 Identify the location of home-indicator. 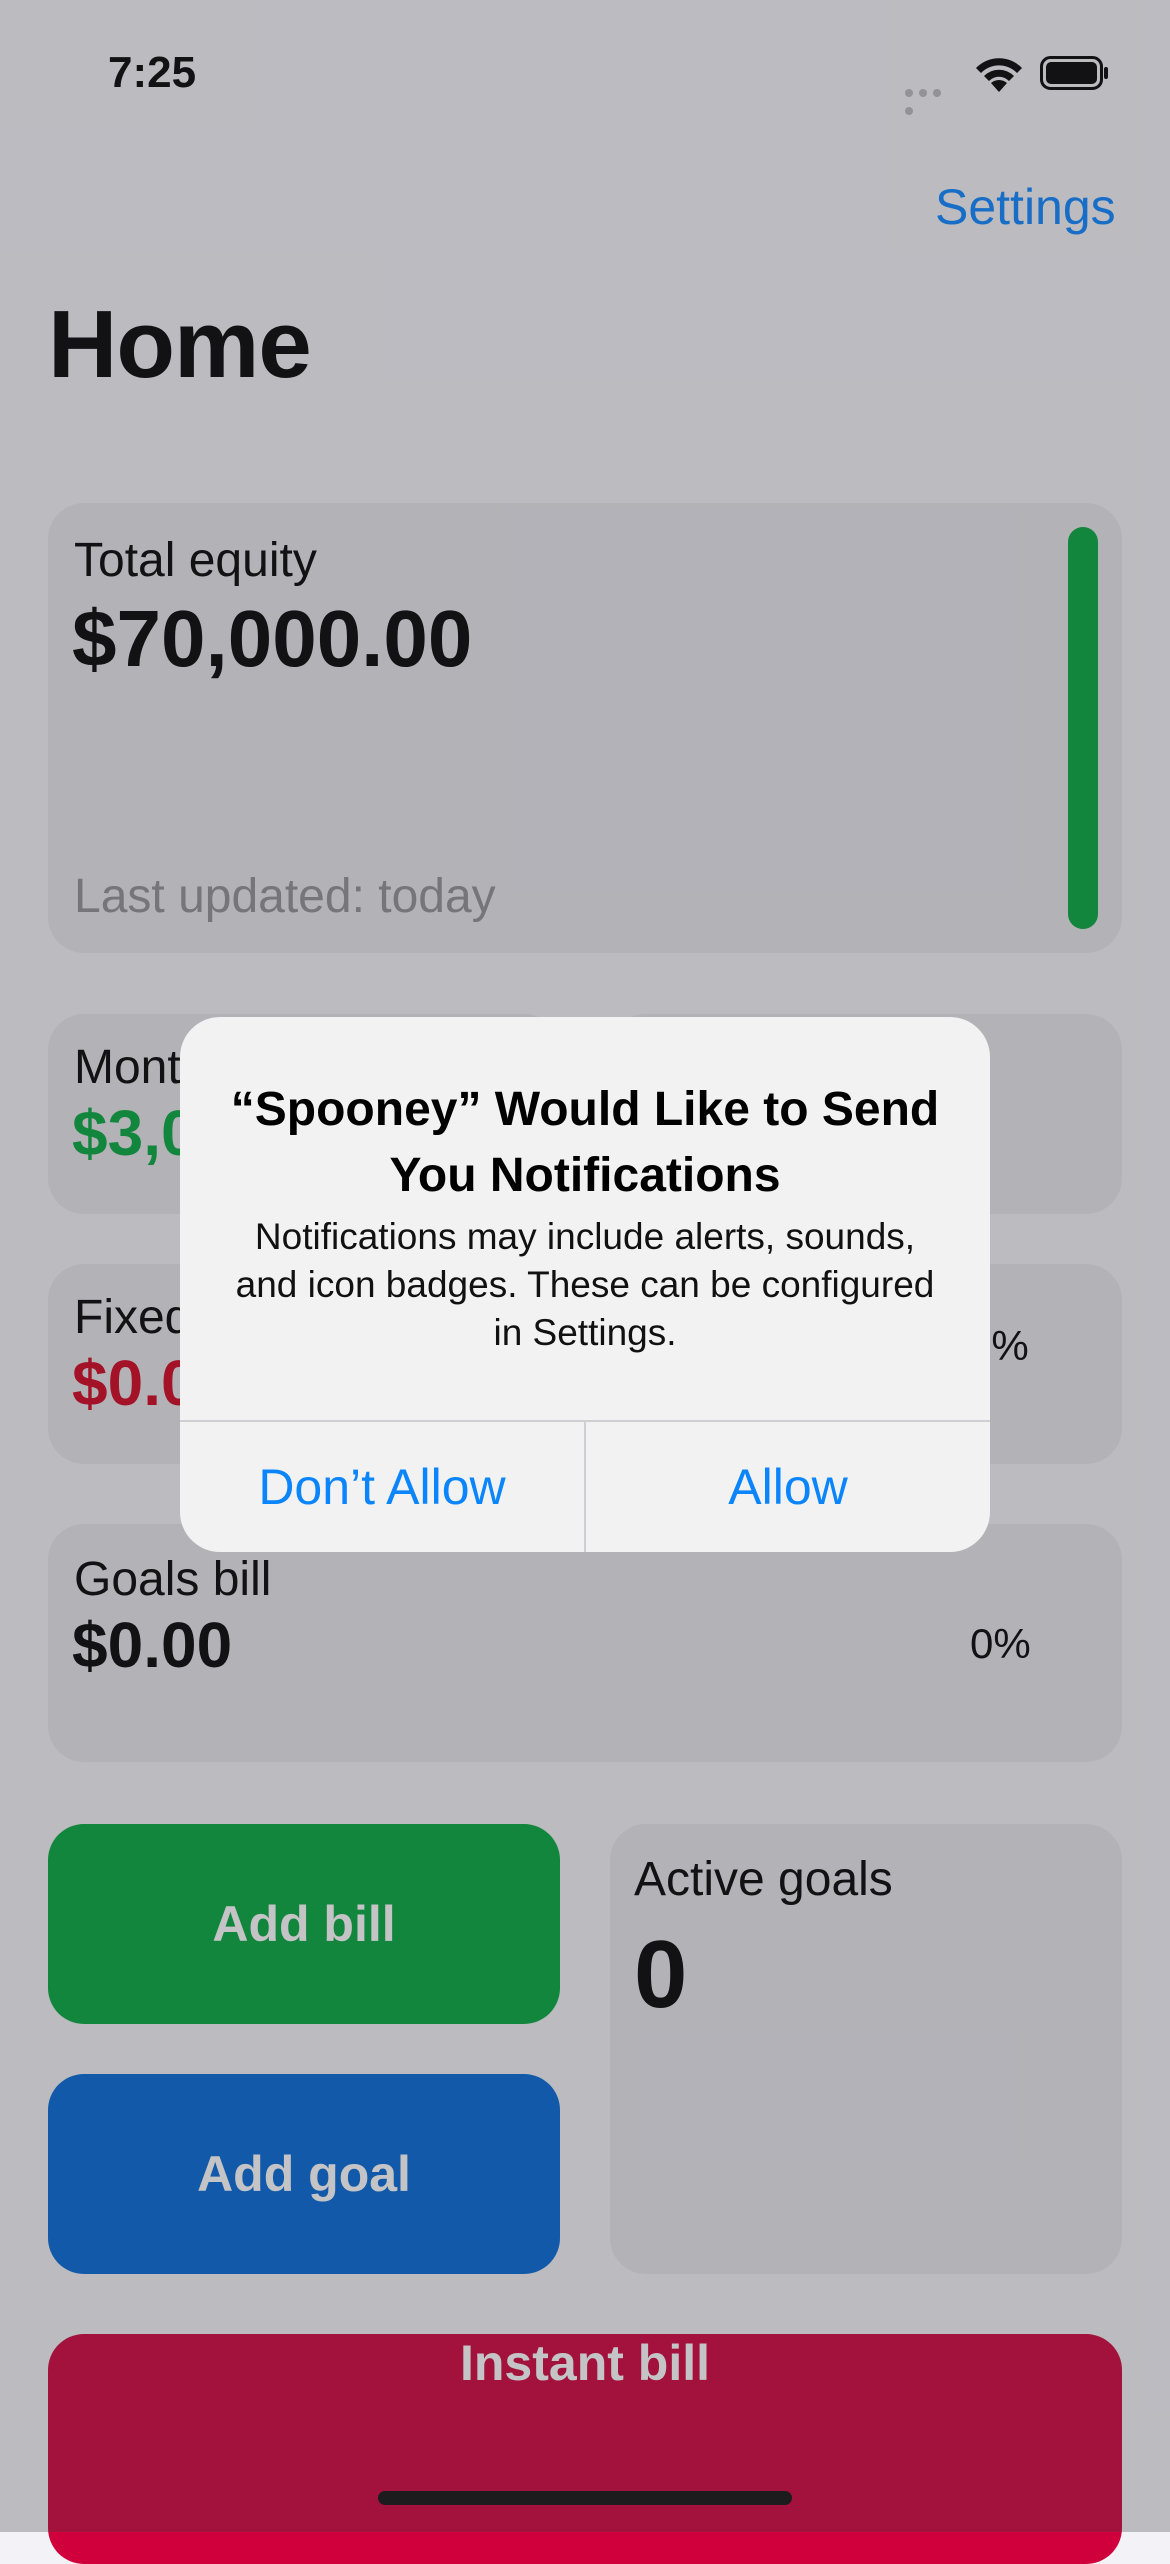
(585, 2498).